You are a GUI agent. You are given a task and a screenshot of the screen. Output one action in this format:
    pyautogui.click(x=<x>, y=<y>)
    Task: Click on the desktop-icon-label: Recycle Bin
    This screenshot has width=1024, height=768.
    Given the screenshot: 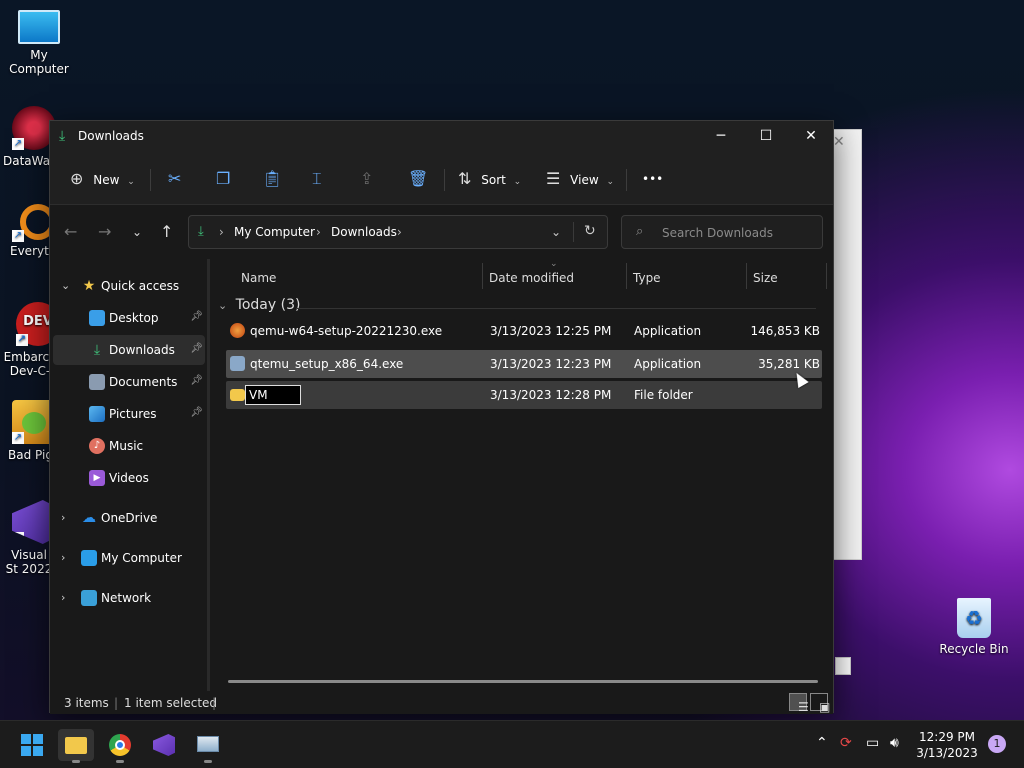 What is the action you would take?
    pyautogui.click(x=974, y=649)
    